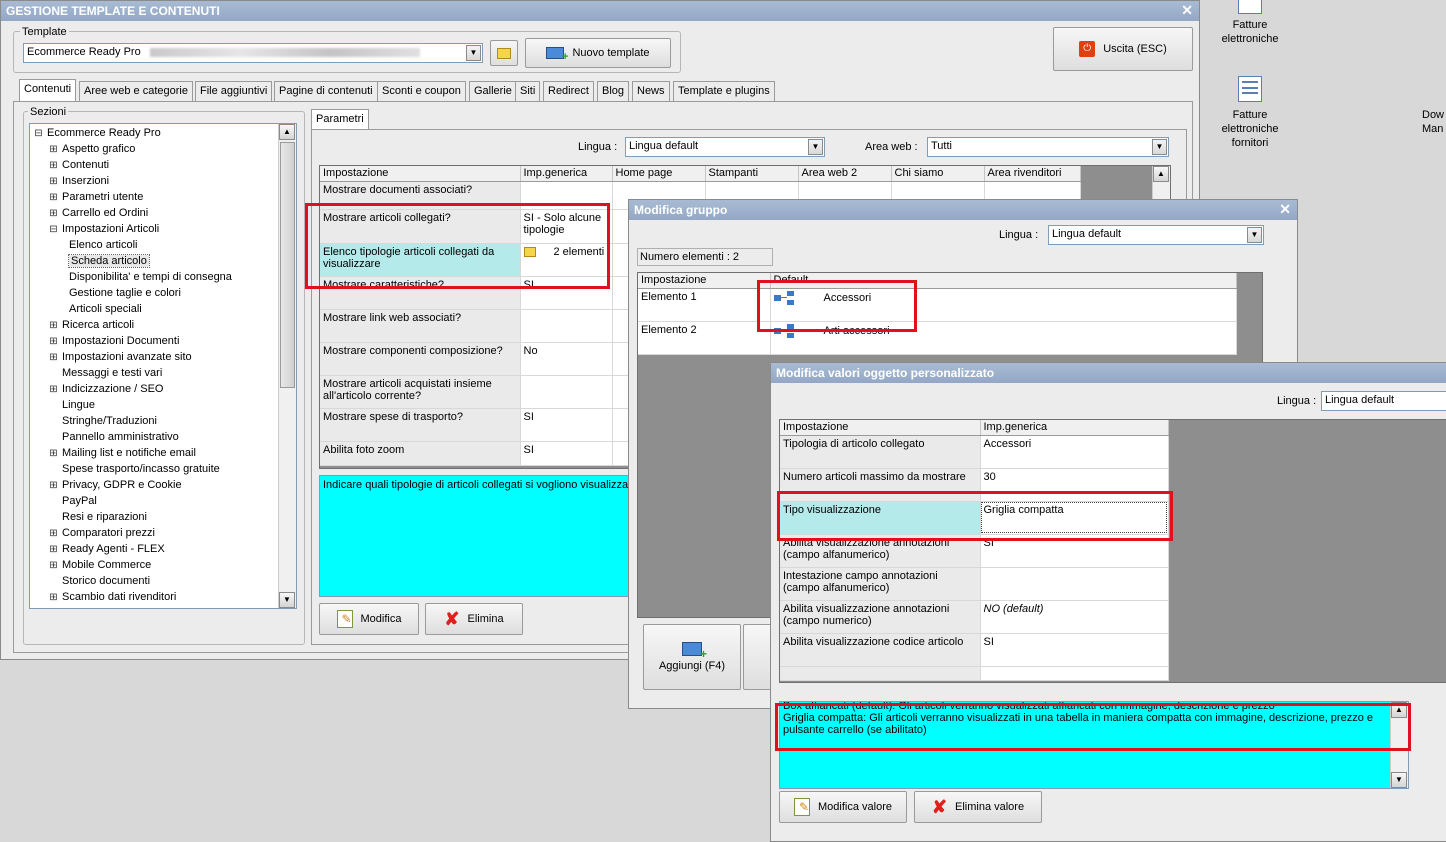  What do you see at coordinates (253, 53) in the screenshot?
I see `template-select: Ecommerce Ready Pro ▼` at bounding box center [253, 53].